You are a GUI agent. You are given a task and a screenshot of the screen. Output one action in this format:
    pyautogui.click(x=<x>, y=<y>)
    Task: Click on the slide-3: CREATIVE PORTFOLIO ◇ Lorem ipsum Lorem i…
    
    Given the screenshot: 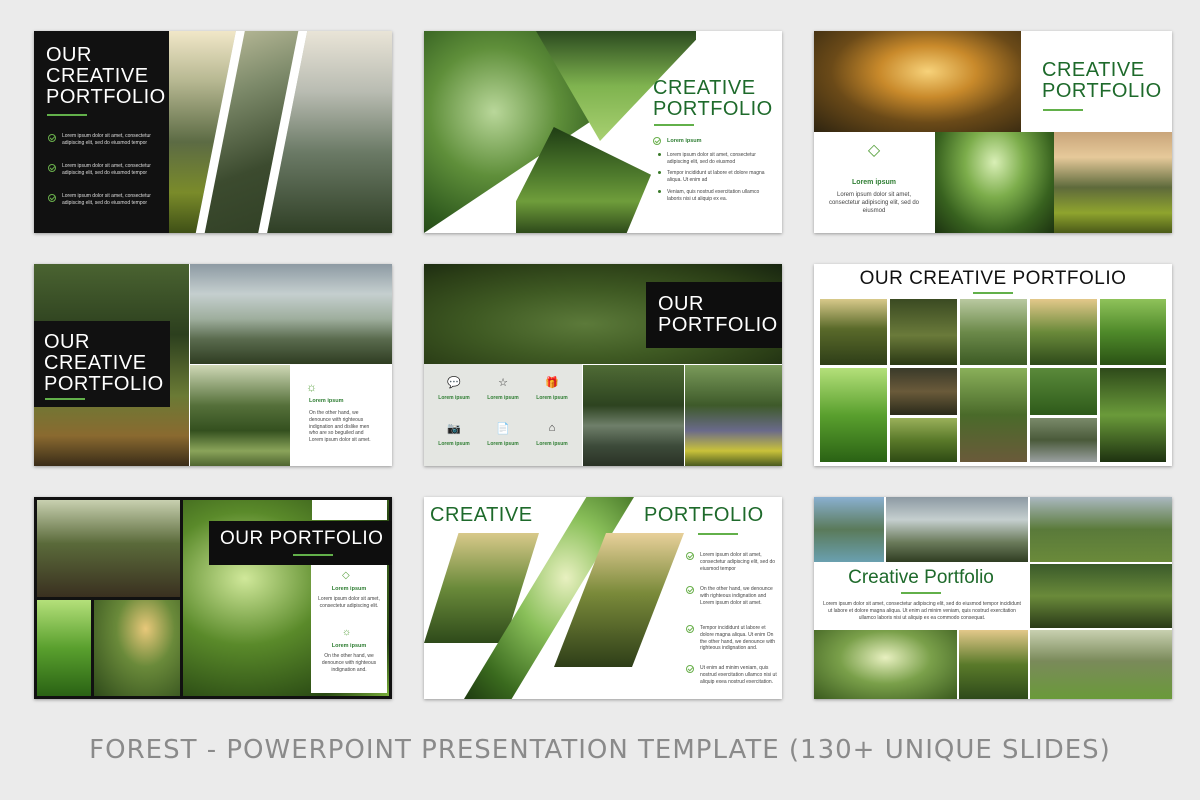 What is the action you would take?
    pyautogui.click(x=993, y=132)
    